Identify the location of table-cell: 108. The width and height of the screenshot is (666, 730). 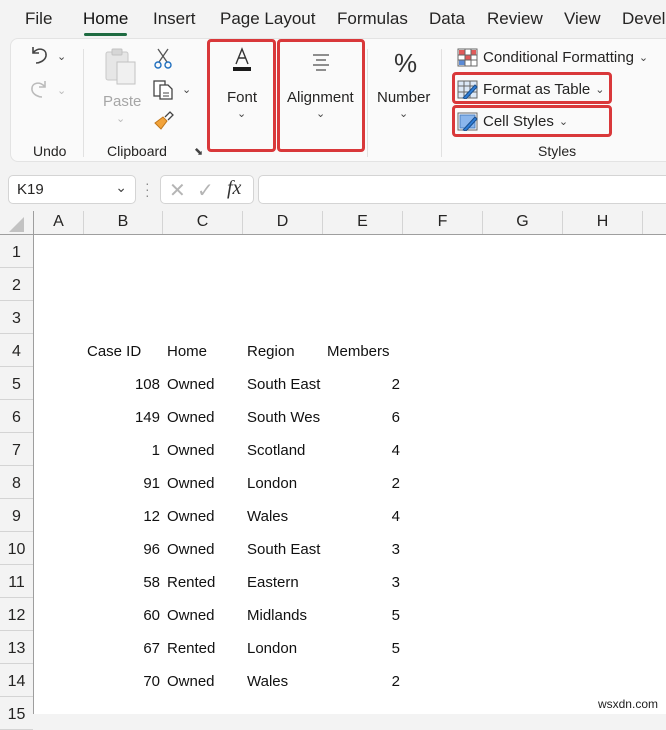
(123, 383).